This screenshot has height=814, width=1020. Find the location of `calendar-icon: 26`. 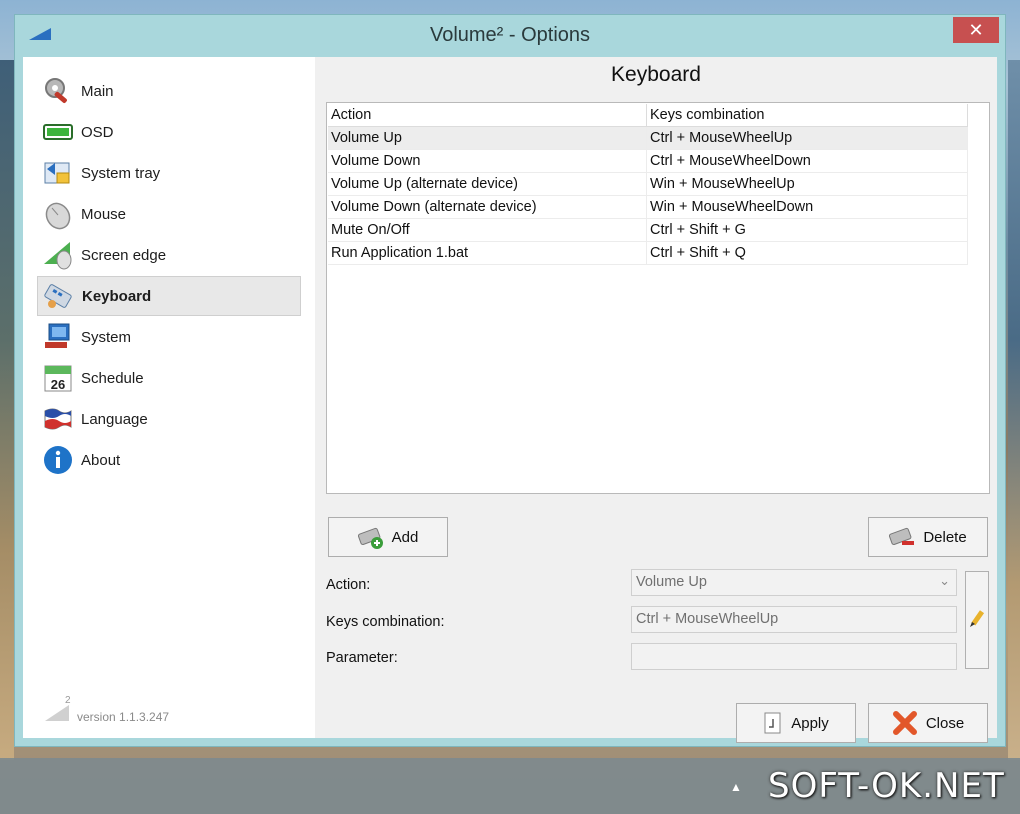

calendar-icon: 26 is located at coordinates (58, 378).